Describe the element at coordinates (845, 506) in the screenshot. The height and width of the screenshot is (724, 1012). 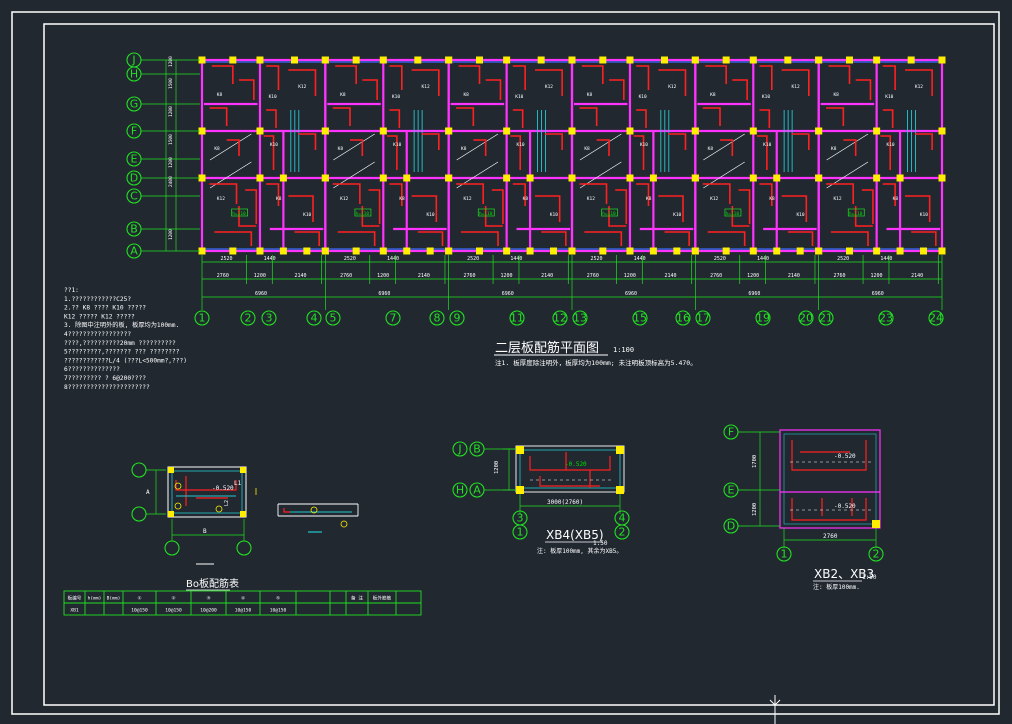
I see `xb2-elev-lower: -0.520` at that location.